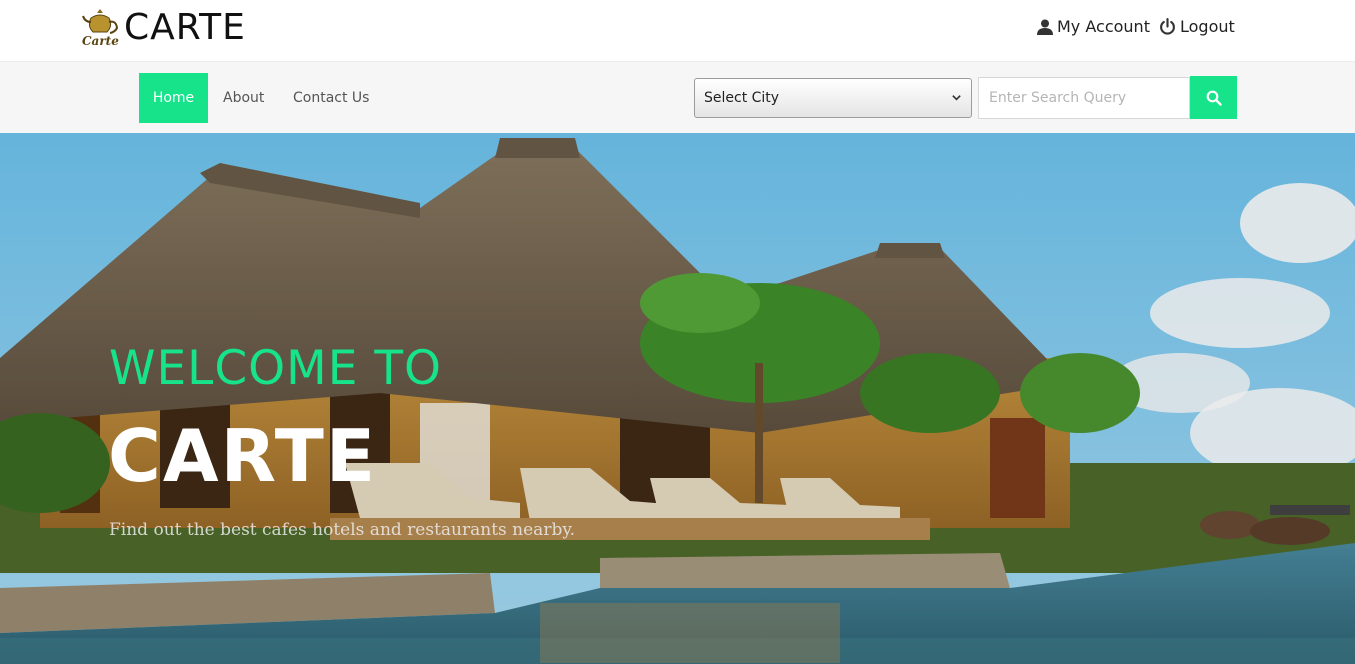 Image resolution: width=1355 pixels, height=664 pixels. I want to click on hero-heading-welcome: WELCOME TO, so click(276, 368).